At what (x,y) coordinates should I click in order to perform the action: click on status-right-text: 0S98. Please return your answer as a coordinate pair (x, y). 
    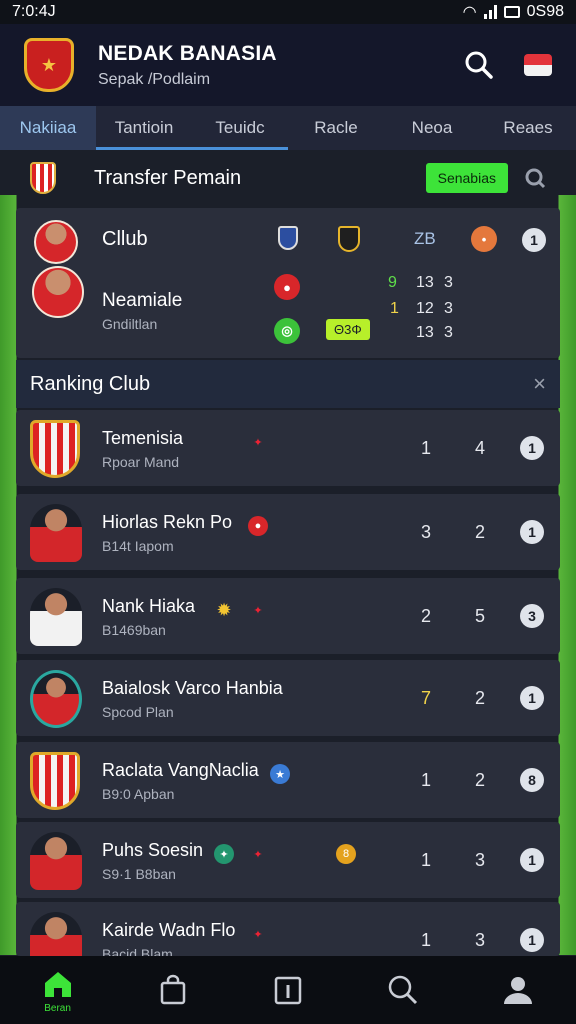
    Looking at the image, I should click on (545, 11).